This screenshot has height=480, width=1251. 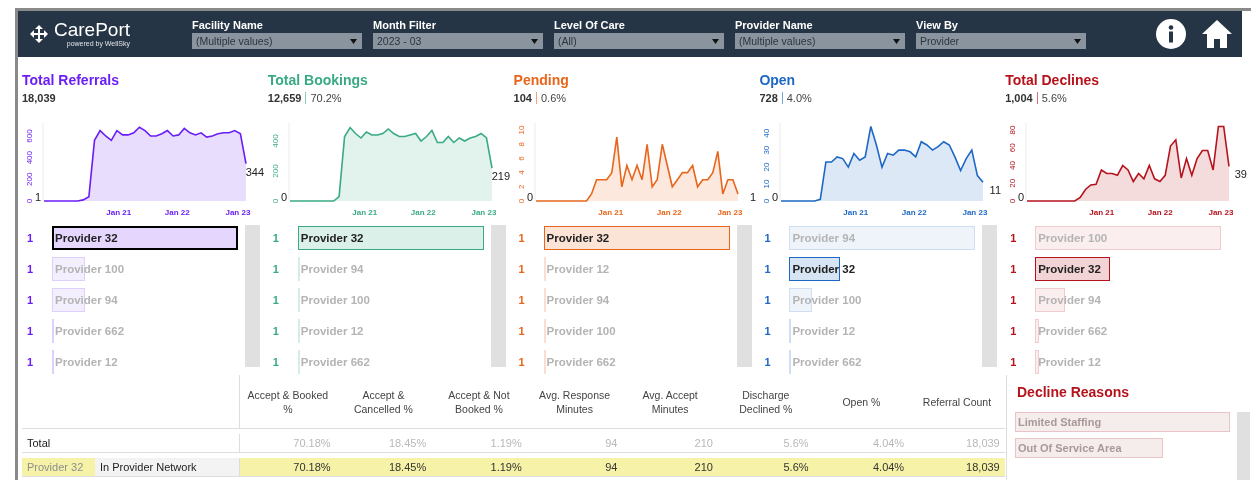 What do you see at coordinates (326, 97) in the screenshot?
I see `metric-share: 70.2%` at bounding box center [326, 97].